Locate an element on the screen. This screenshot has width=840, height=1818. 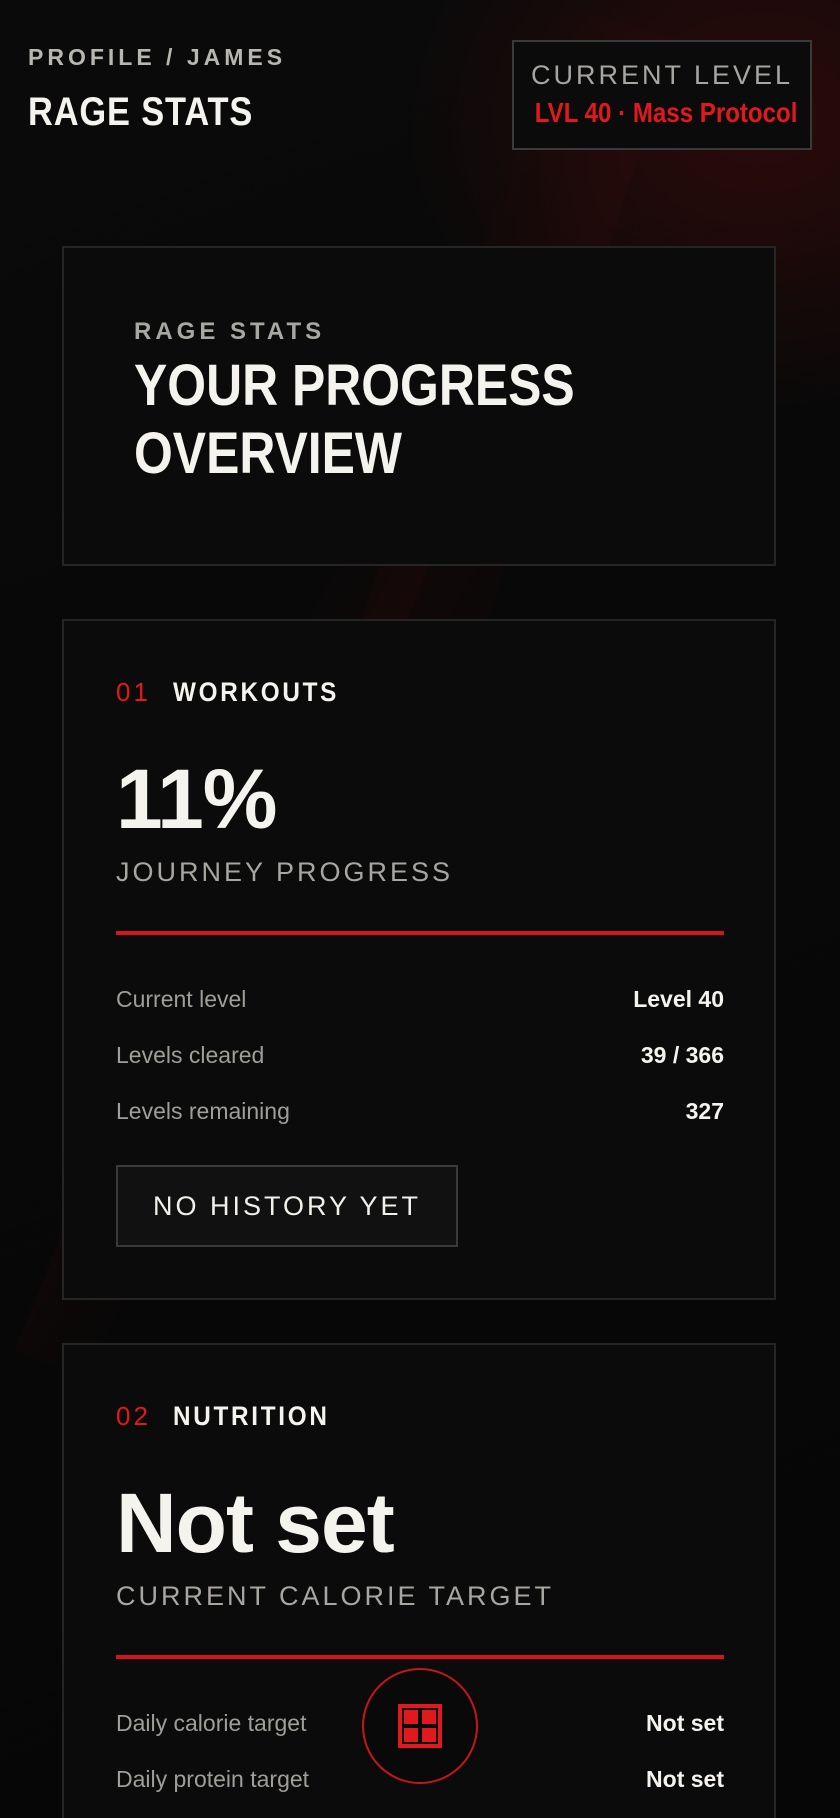
no-history-button: NO HISTORY YET is located at coordinates (287, 1206).